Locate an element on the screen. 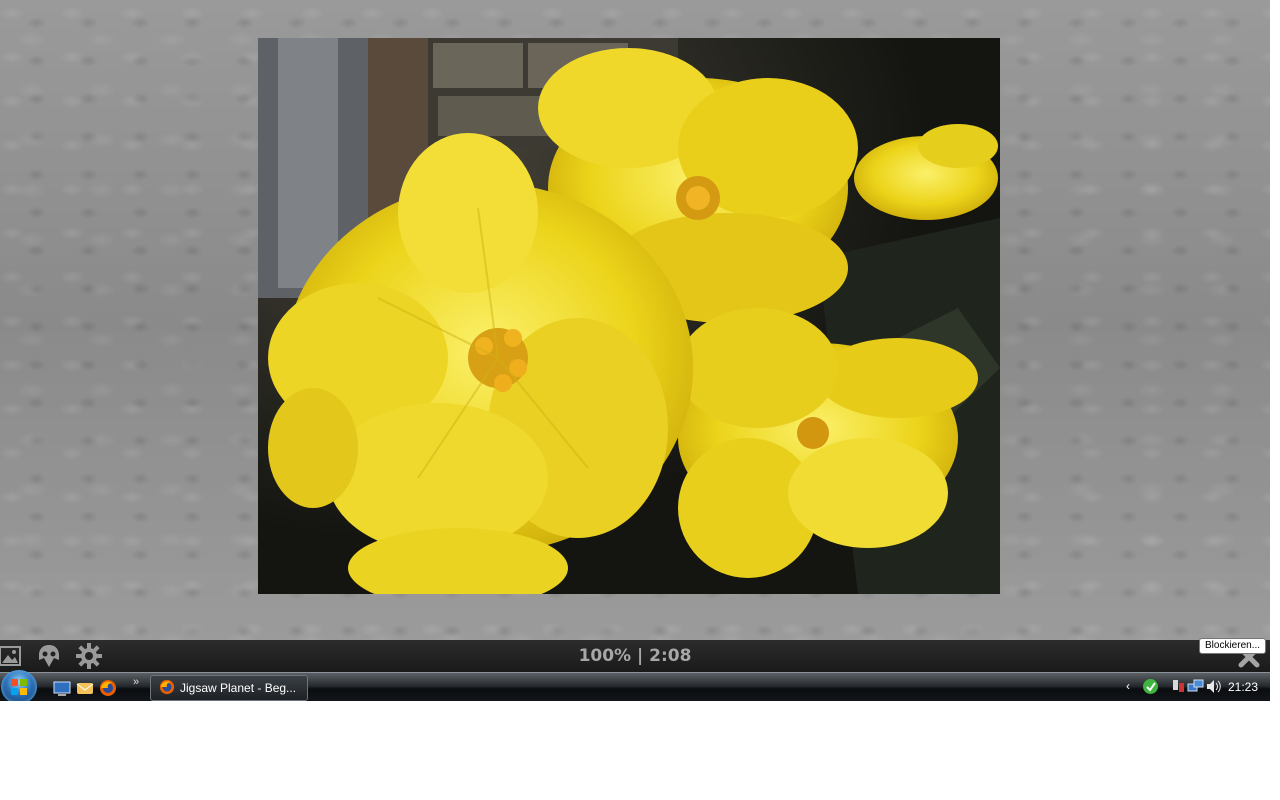  empty-area-below is located at coordinates (640, 750).